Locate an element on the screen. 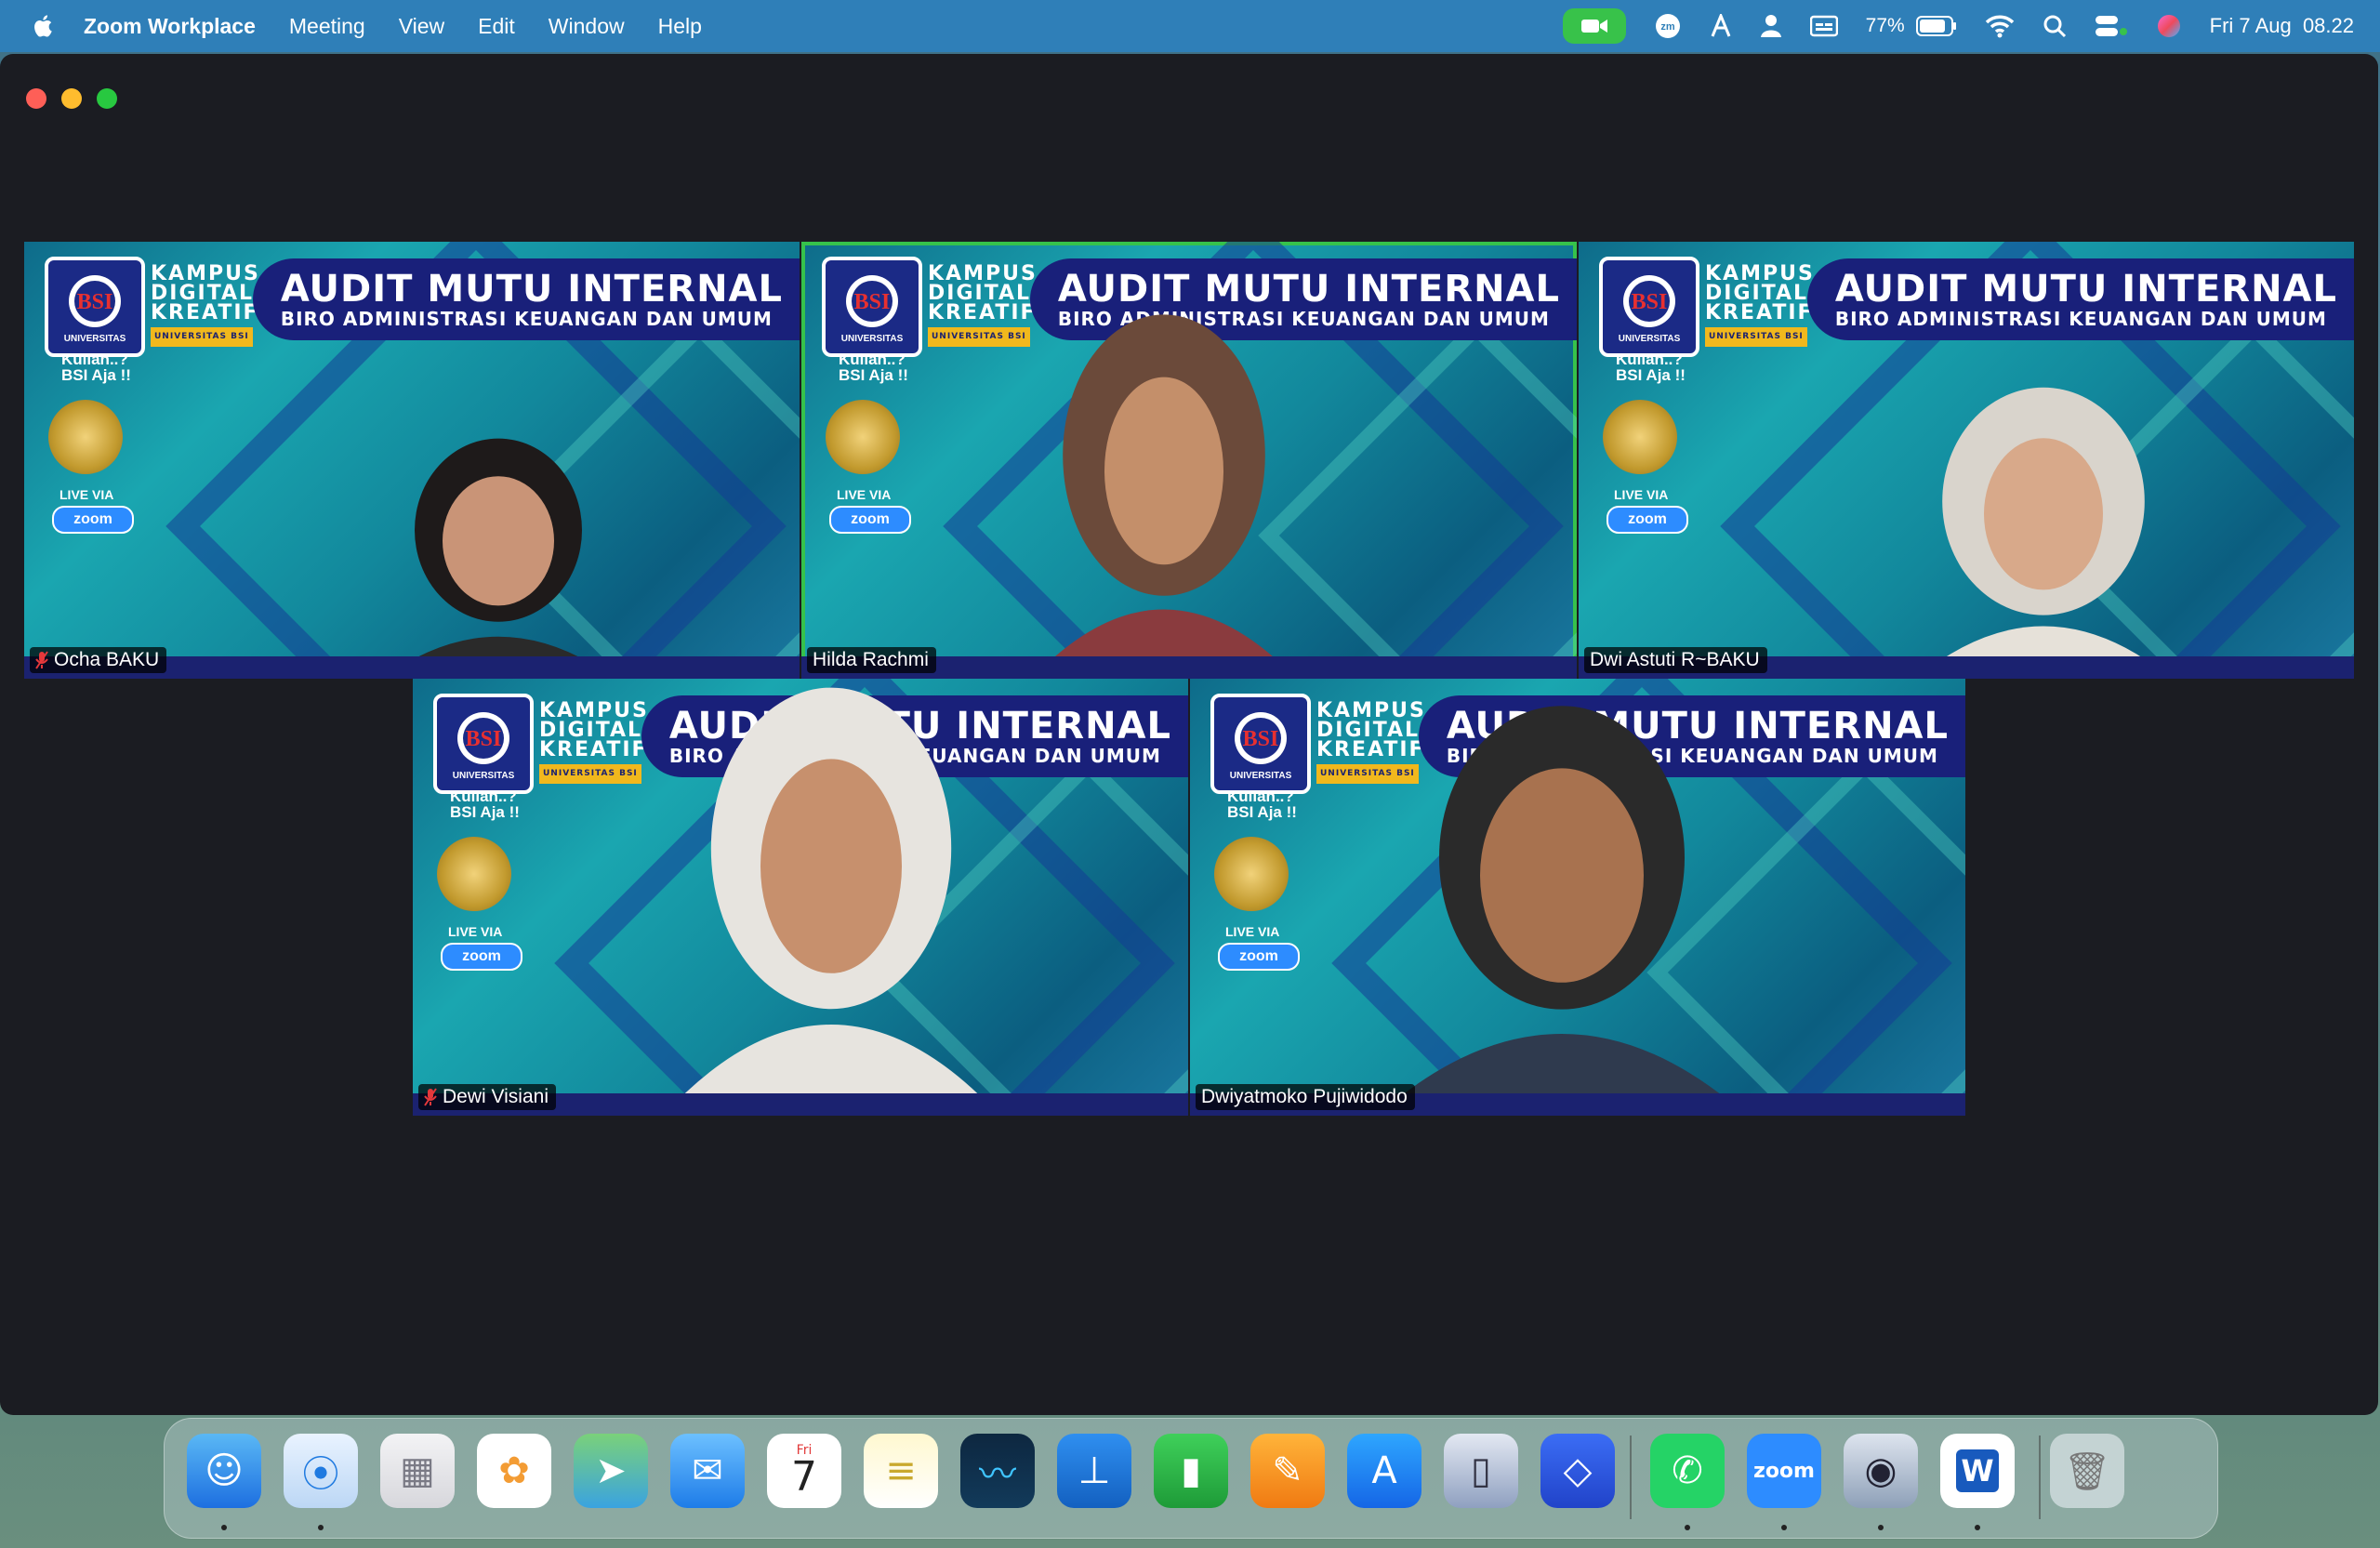 The image size is (2380, 1548). menu-meeting: Meeting is located at coordinates (327, 26).